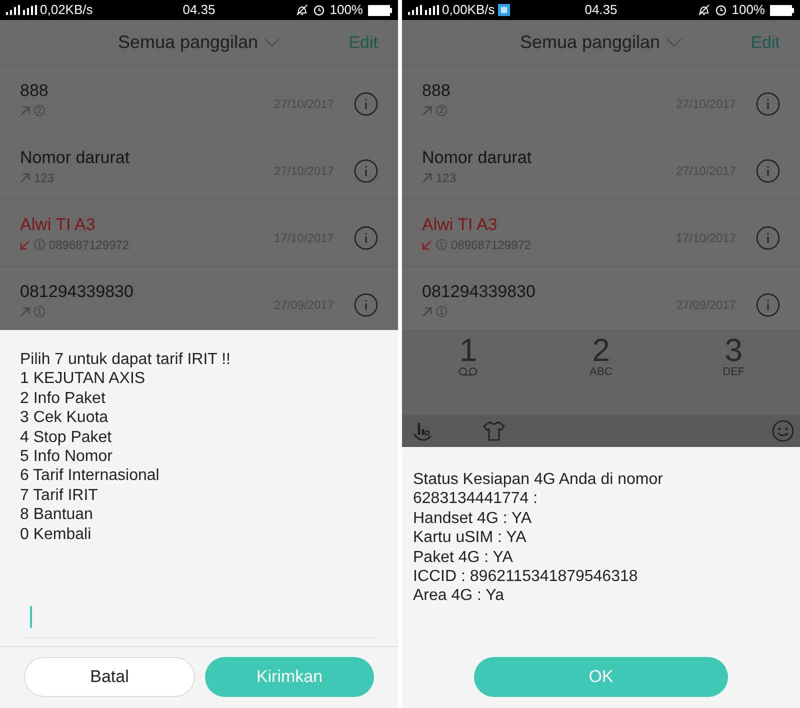 The height and width of the screenshot is (708, 800). What do you see at coordinates (468, 371) in the screenshot?
I see `voicemail-icon` at bounding box center [468, 371].